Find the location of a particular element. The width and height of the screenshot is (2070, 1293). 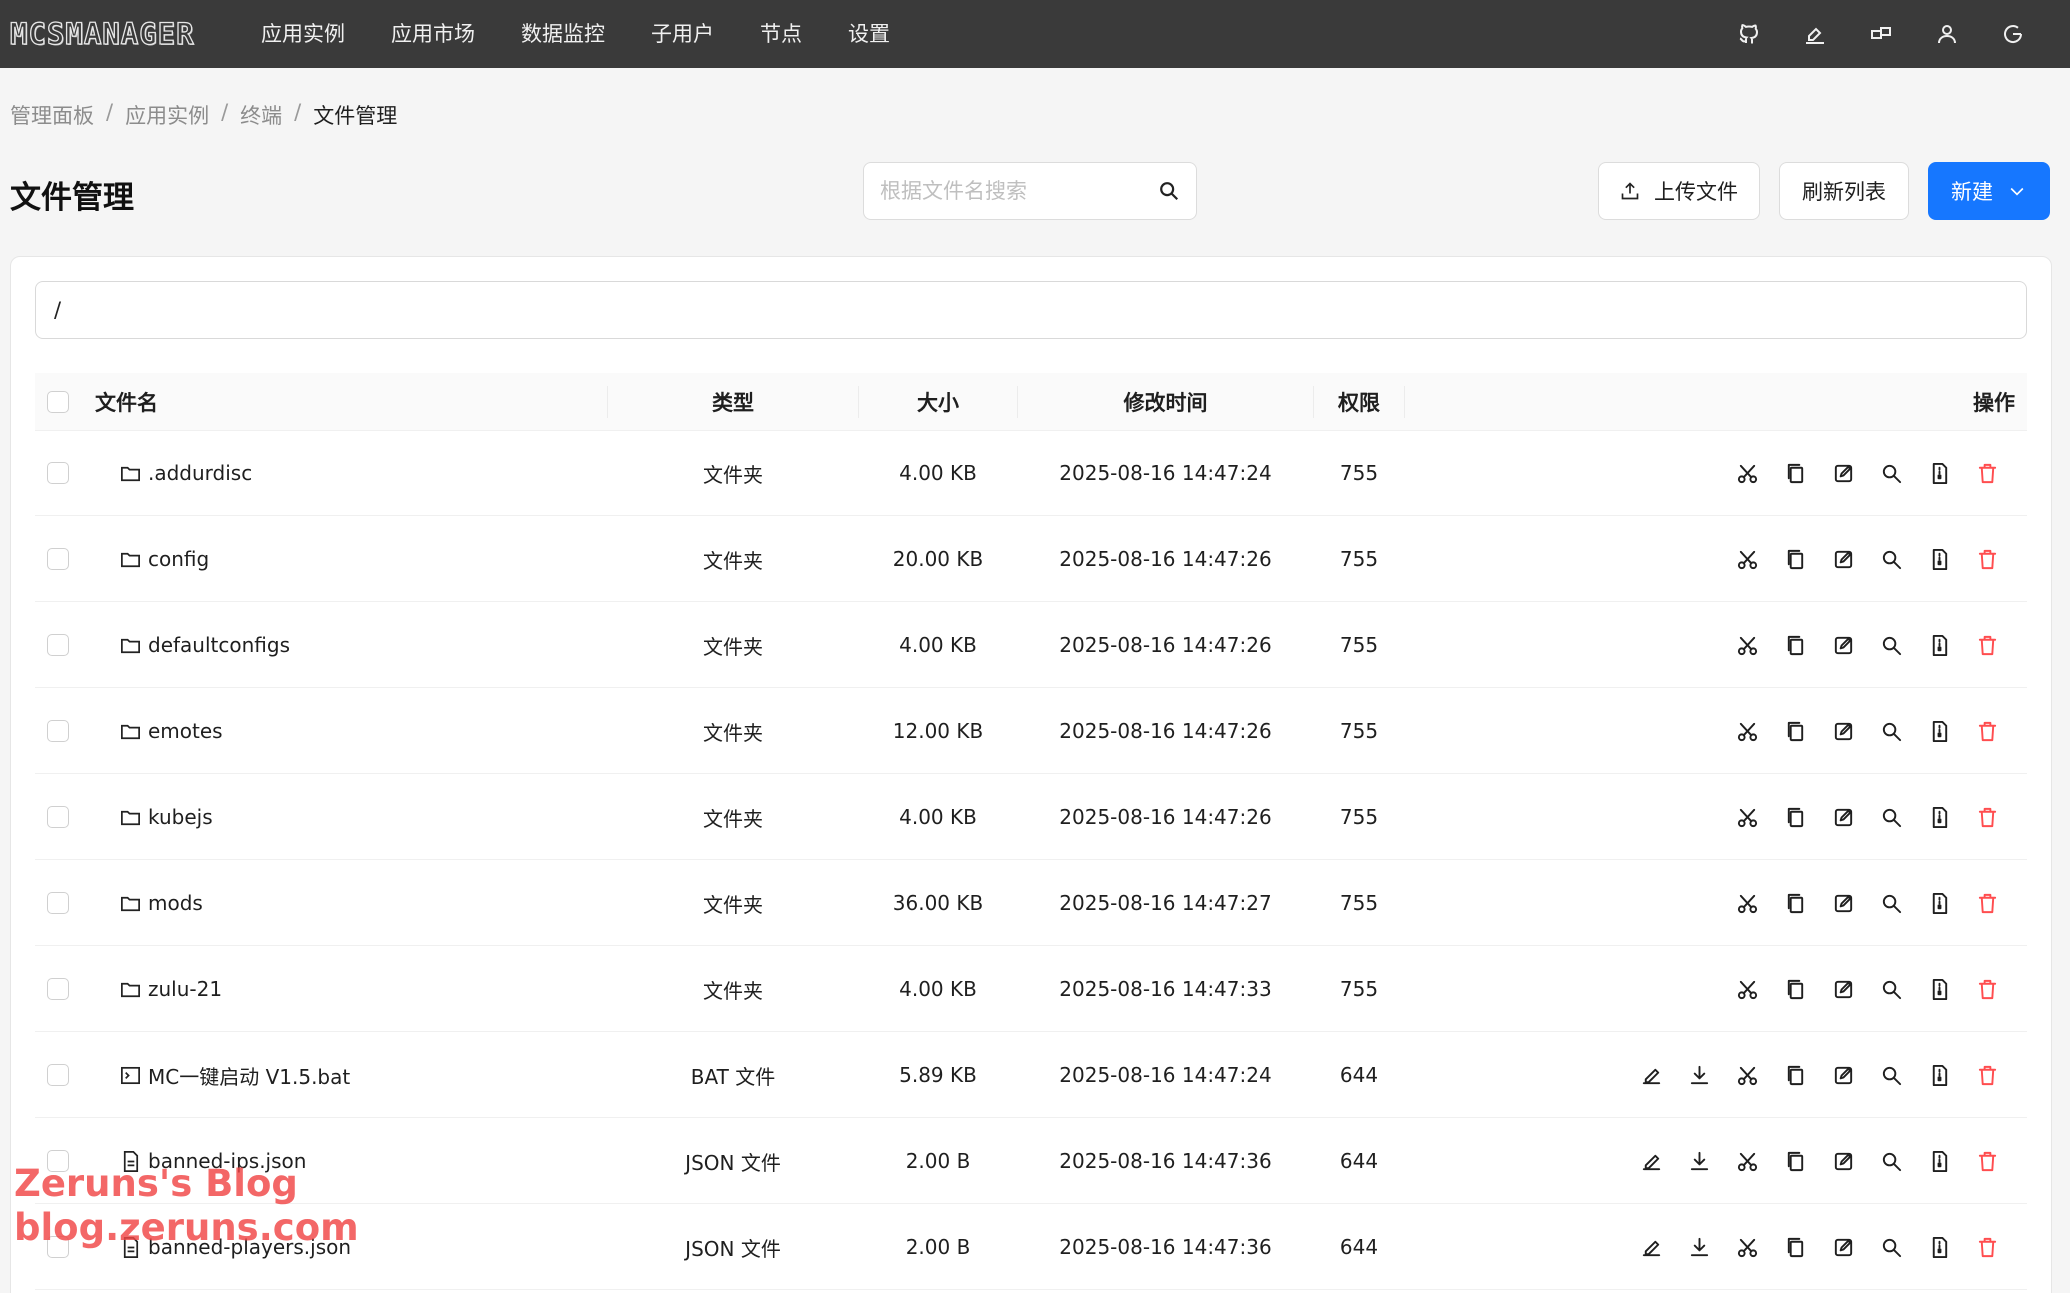

app-logo: MCSMANAGER is located at coordinates (114, 34).